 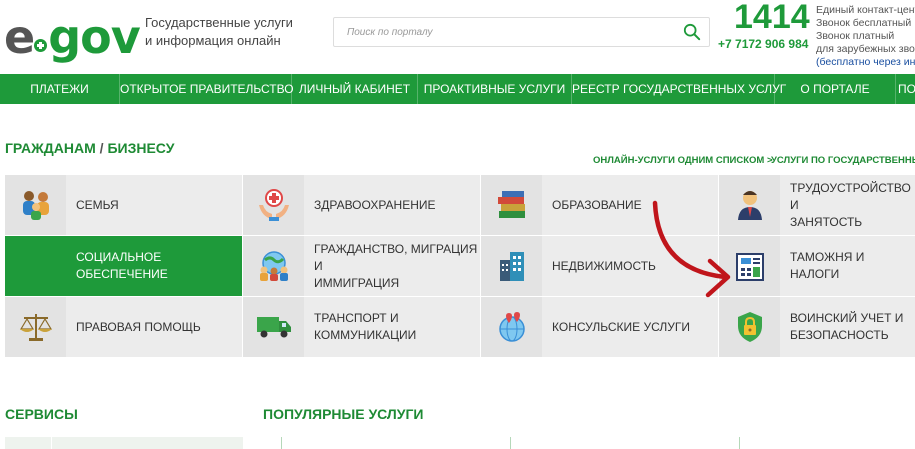 What do you see at coordinates (60, 89) in the screenshot?
I see `nav-item-payments: Платежи` at bounding box center [60, 89].